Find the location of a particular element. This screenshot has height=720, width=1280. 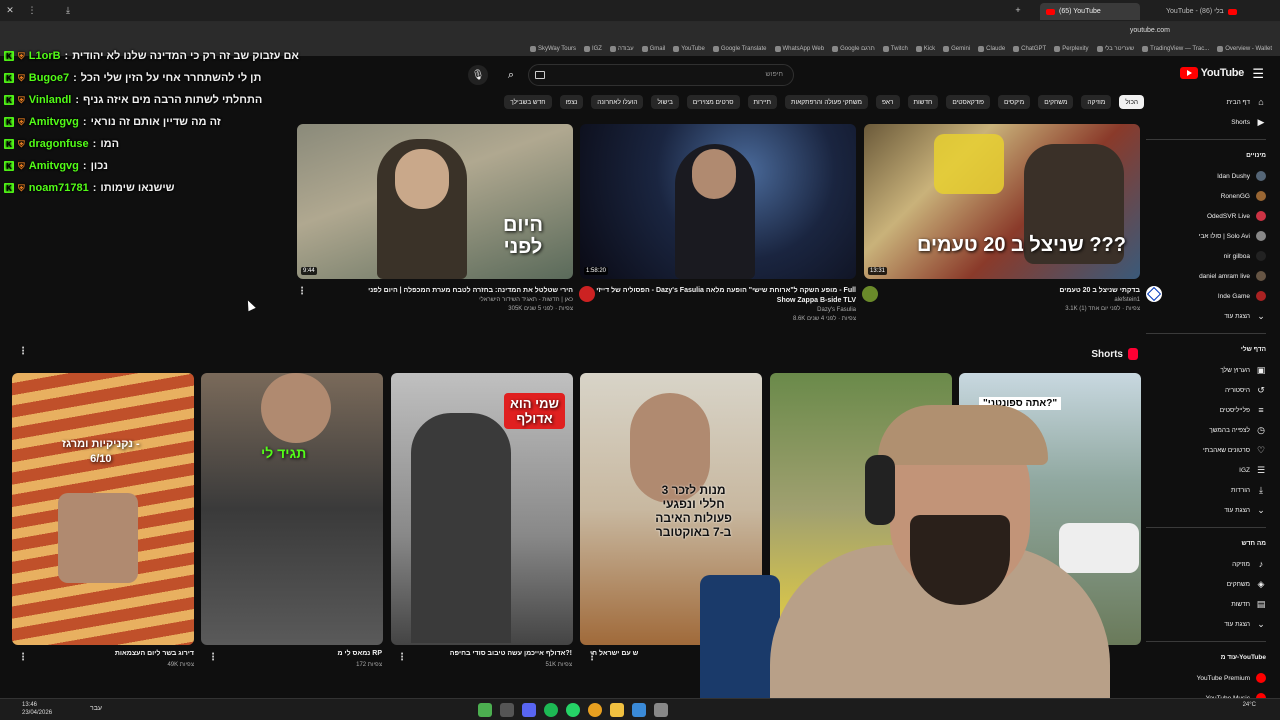

bookmark-item: IGZ is located at coordinates (592, 49).